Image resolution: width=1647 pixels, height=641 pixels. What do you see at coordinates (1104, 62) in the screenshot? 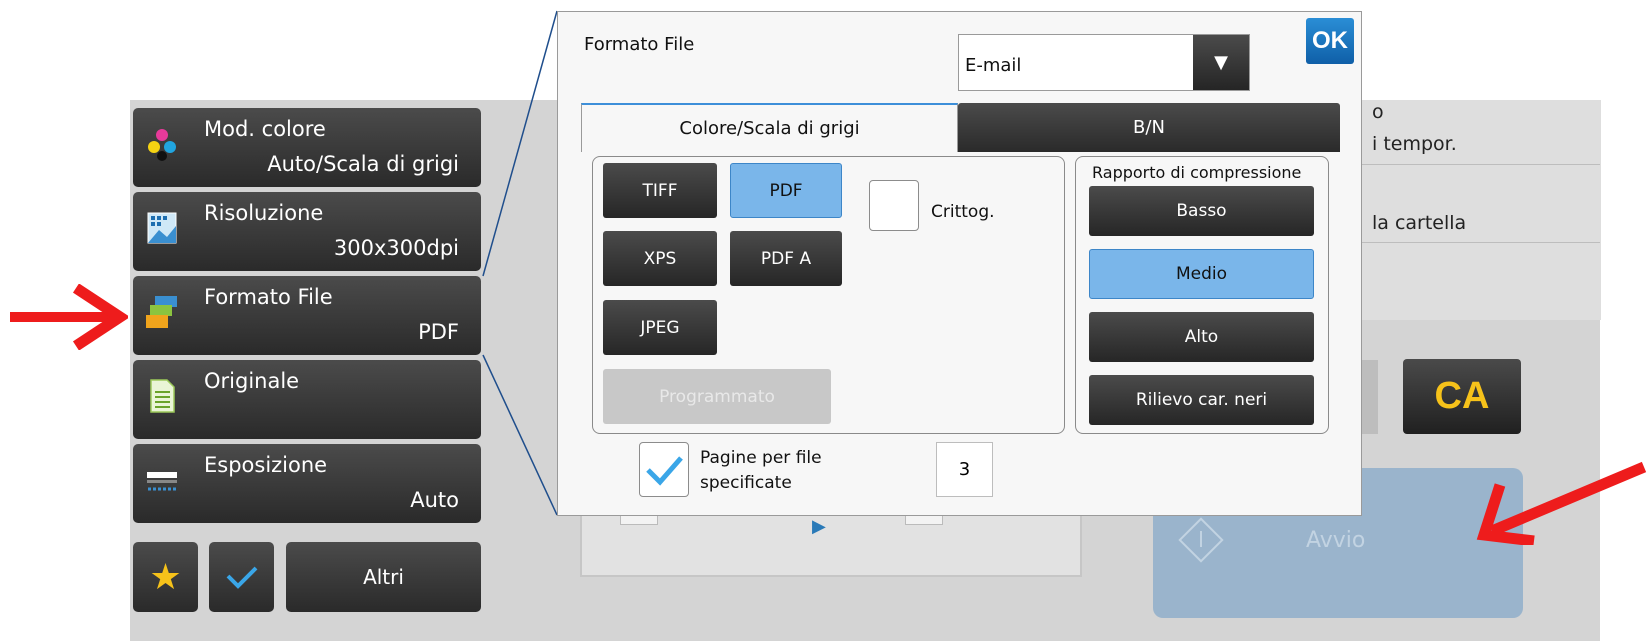
I see `destination-select: E-mail ▼` at bounding box center [1104, 62].